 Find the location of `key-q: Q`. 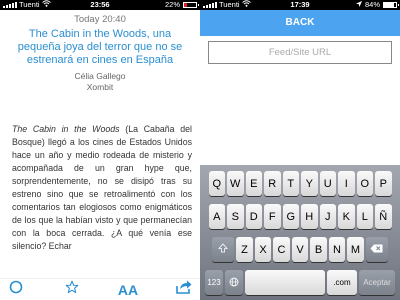

key-q: Q is located at coordinates (216, 183).